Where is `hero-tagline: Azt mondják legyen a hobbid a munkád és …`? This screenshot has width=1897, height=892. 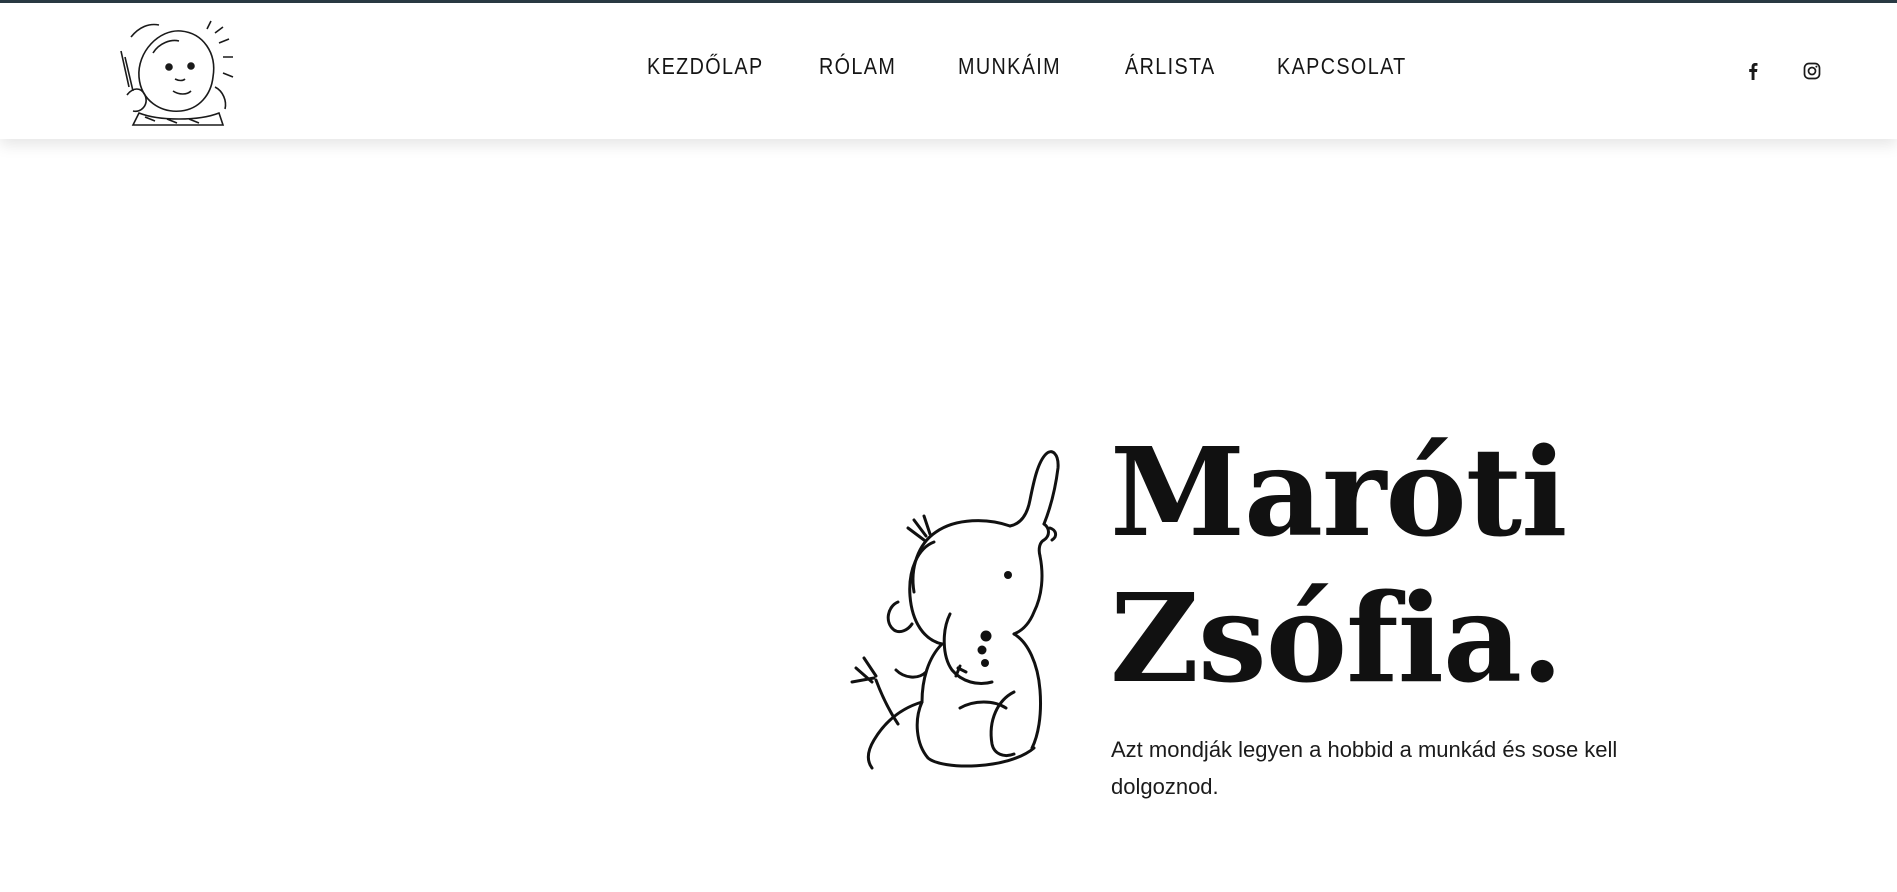 hero-tagline: Azt mondják legyen a hobbid a munkád és … is located at coordinates (1364, 768).